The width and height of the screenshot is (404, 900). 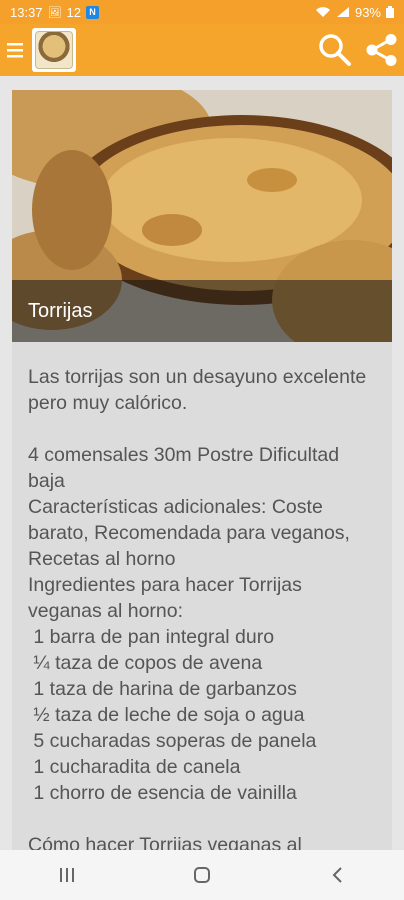 I want to click on wifi-icon, so click(x=322, y=12).